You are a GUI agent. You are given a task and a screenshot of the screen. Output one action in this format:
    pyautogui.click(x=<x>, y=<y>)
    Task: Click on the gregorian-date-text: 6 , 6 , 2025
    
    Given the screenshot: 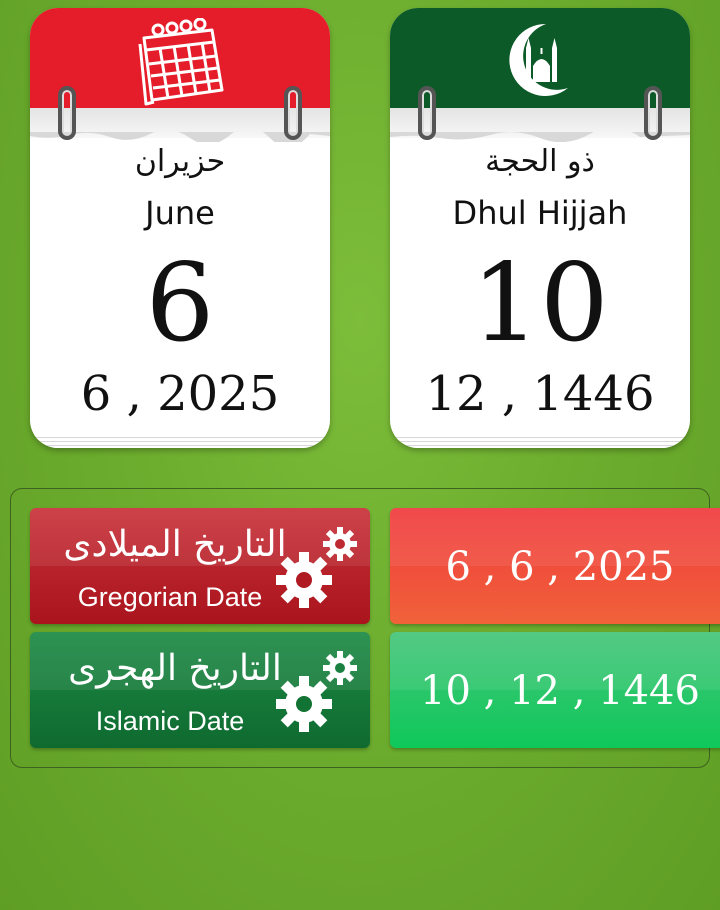 What is the action you would take?
    pyautogui.click(x=560, y=567)
    